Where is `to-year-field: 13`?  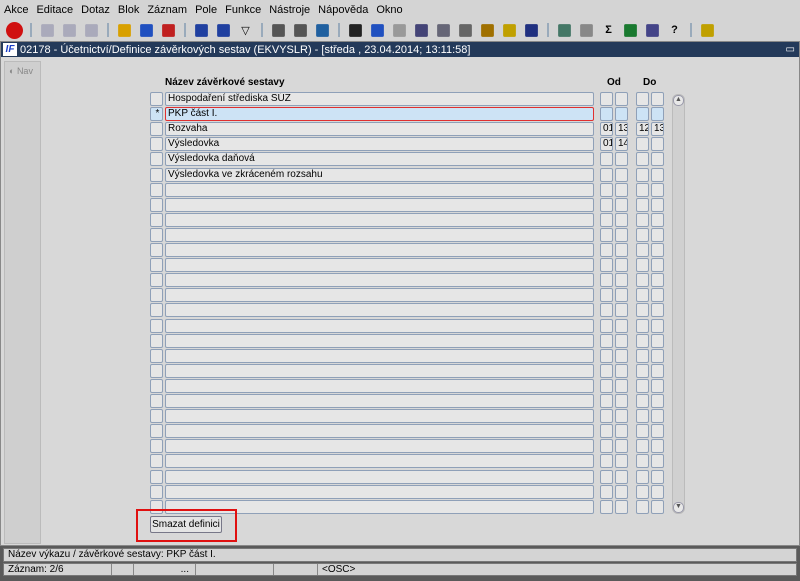
to-year-field: 13 is located at coordinates (657, 129).